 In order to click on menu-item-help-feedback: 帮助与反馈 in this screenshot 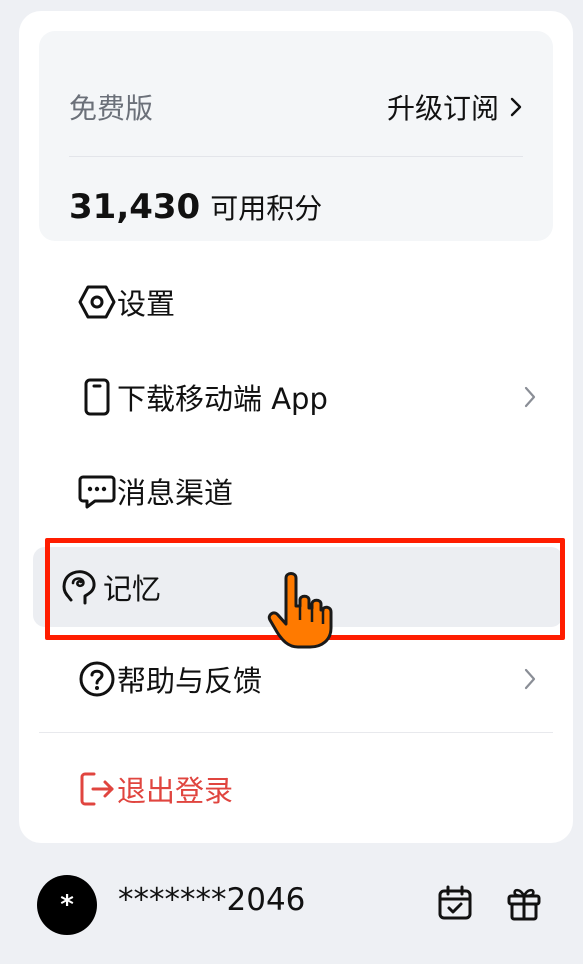, I will do `click(296, 679)`.